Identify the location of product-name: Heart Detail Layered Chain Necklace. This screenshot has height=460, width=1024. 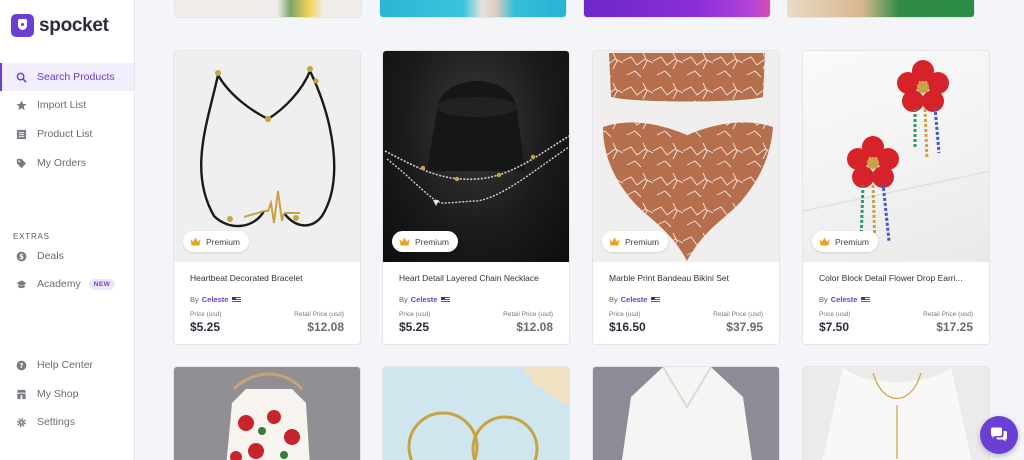
(476, 278).